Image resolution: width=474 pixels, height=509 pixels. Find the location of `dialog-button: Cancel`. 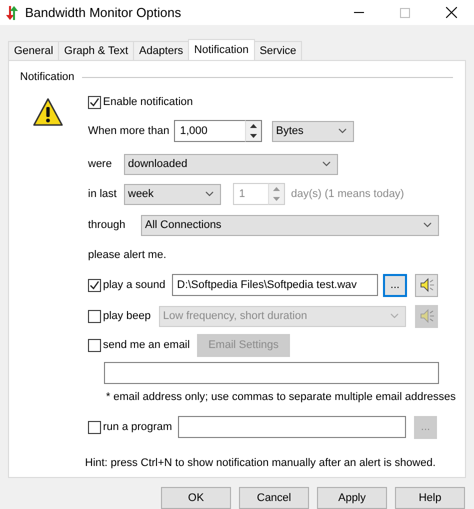

dialog-button: Cancel is located at coordinates (274, 498).